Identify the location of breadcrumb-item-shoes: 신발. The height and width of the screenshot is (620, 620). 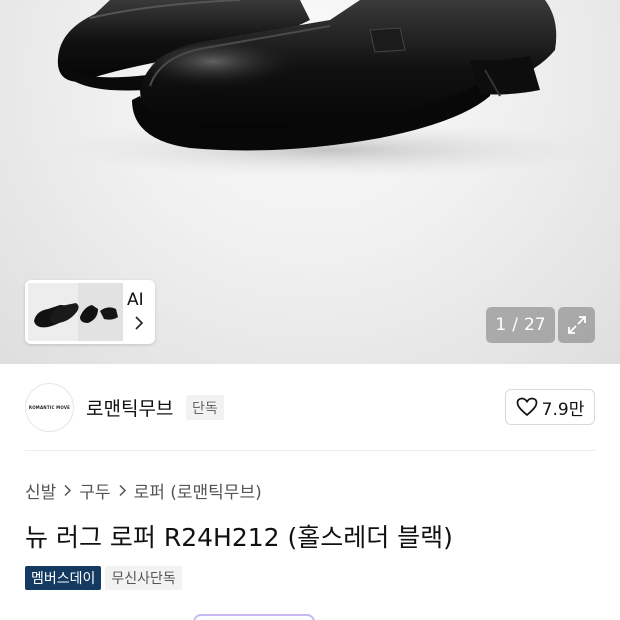
(40, 490).